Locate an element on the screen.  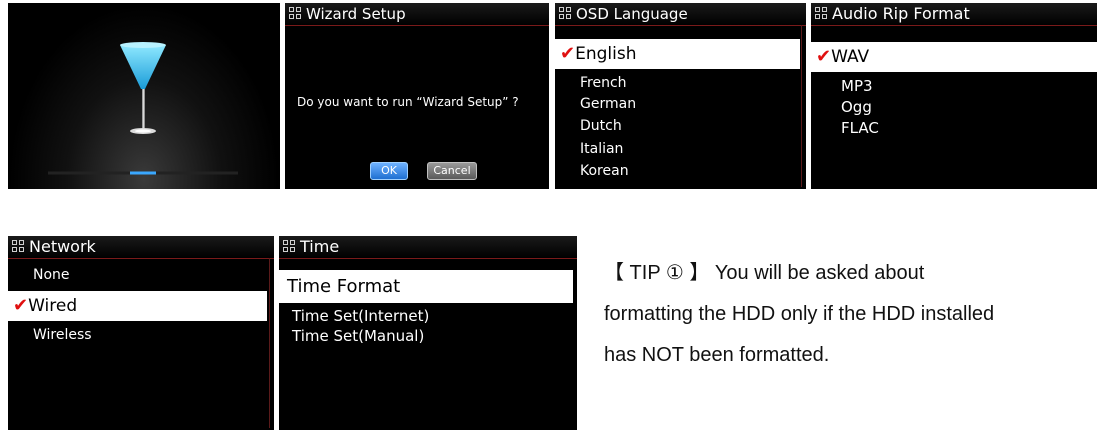
format-item-wav: ✔WAV is located at coordinates (954, 57).